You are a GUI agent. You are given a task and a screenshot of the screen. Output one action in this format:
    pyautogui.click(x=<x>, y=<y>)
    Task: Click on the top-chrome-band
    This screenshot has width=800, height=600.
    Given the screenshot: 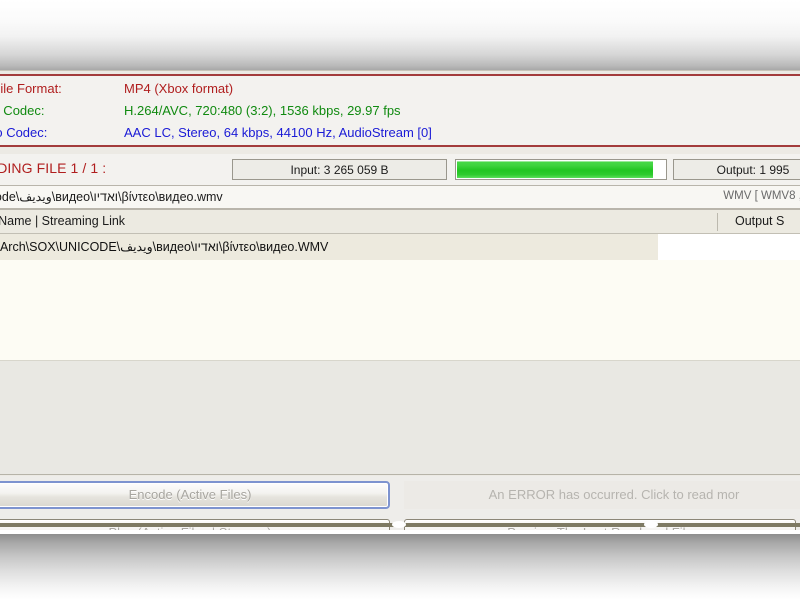 What is the action you would take?
    pyautogui.click(x=400, y=35)
    